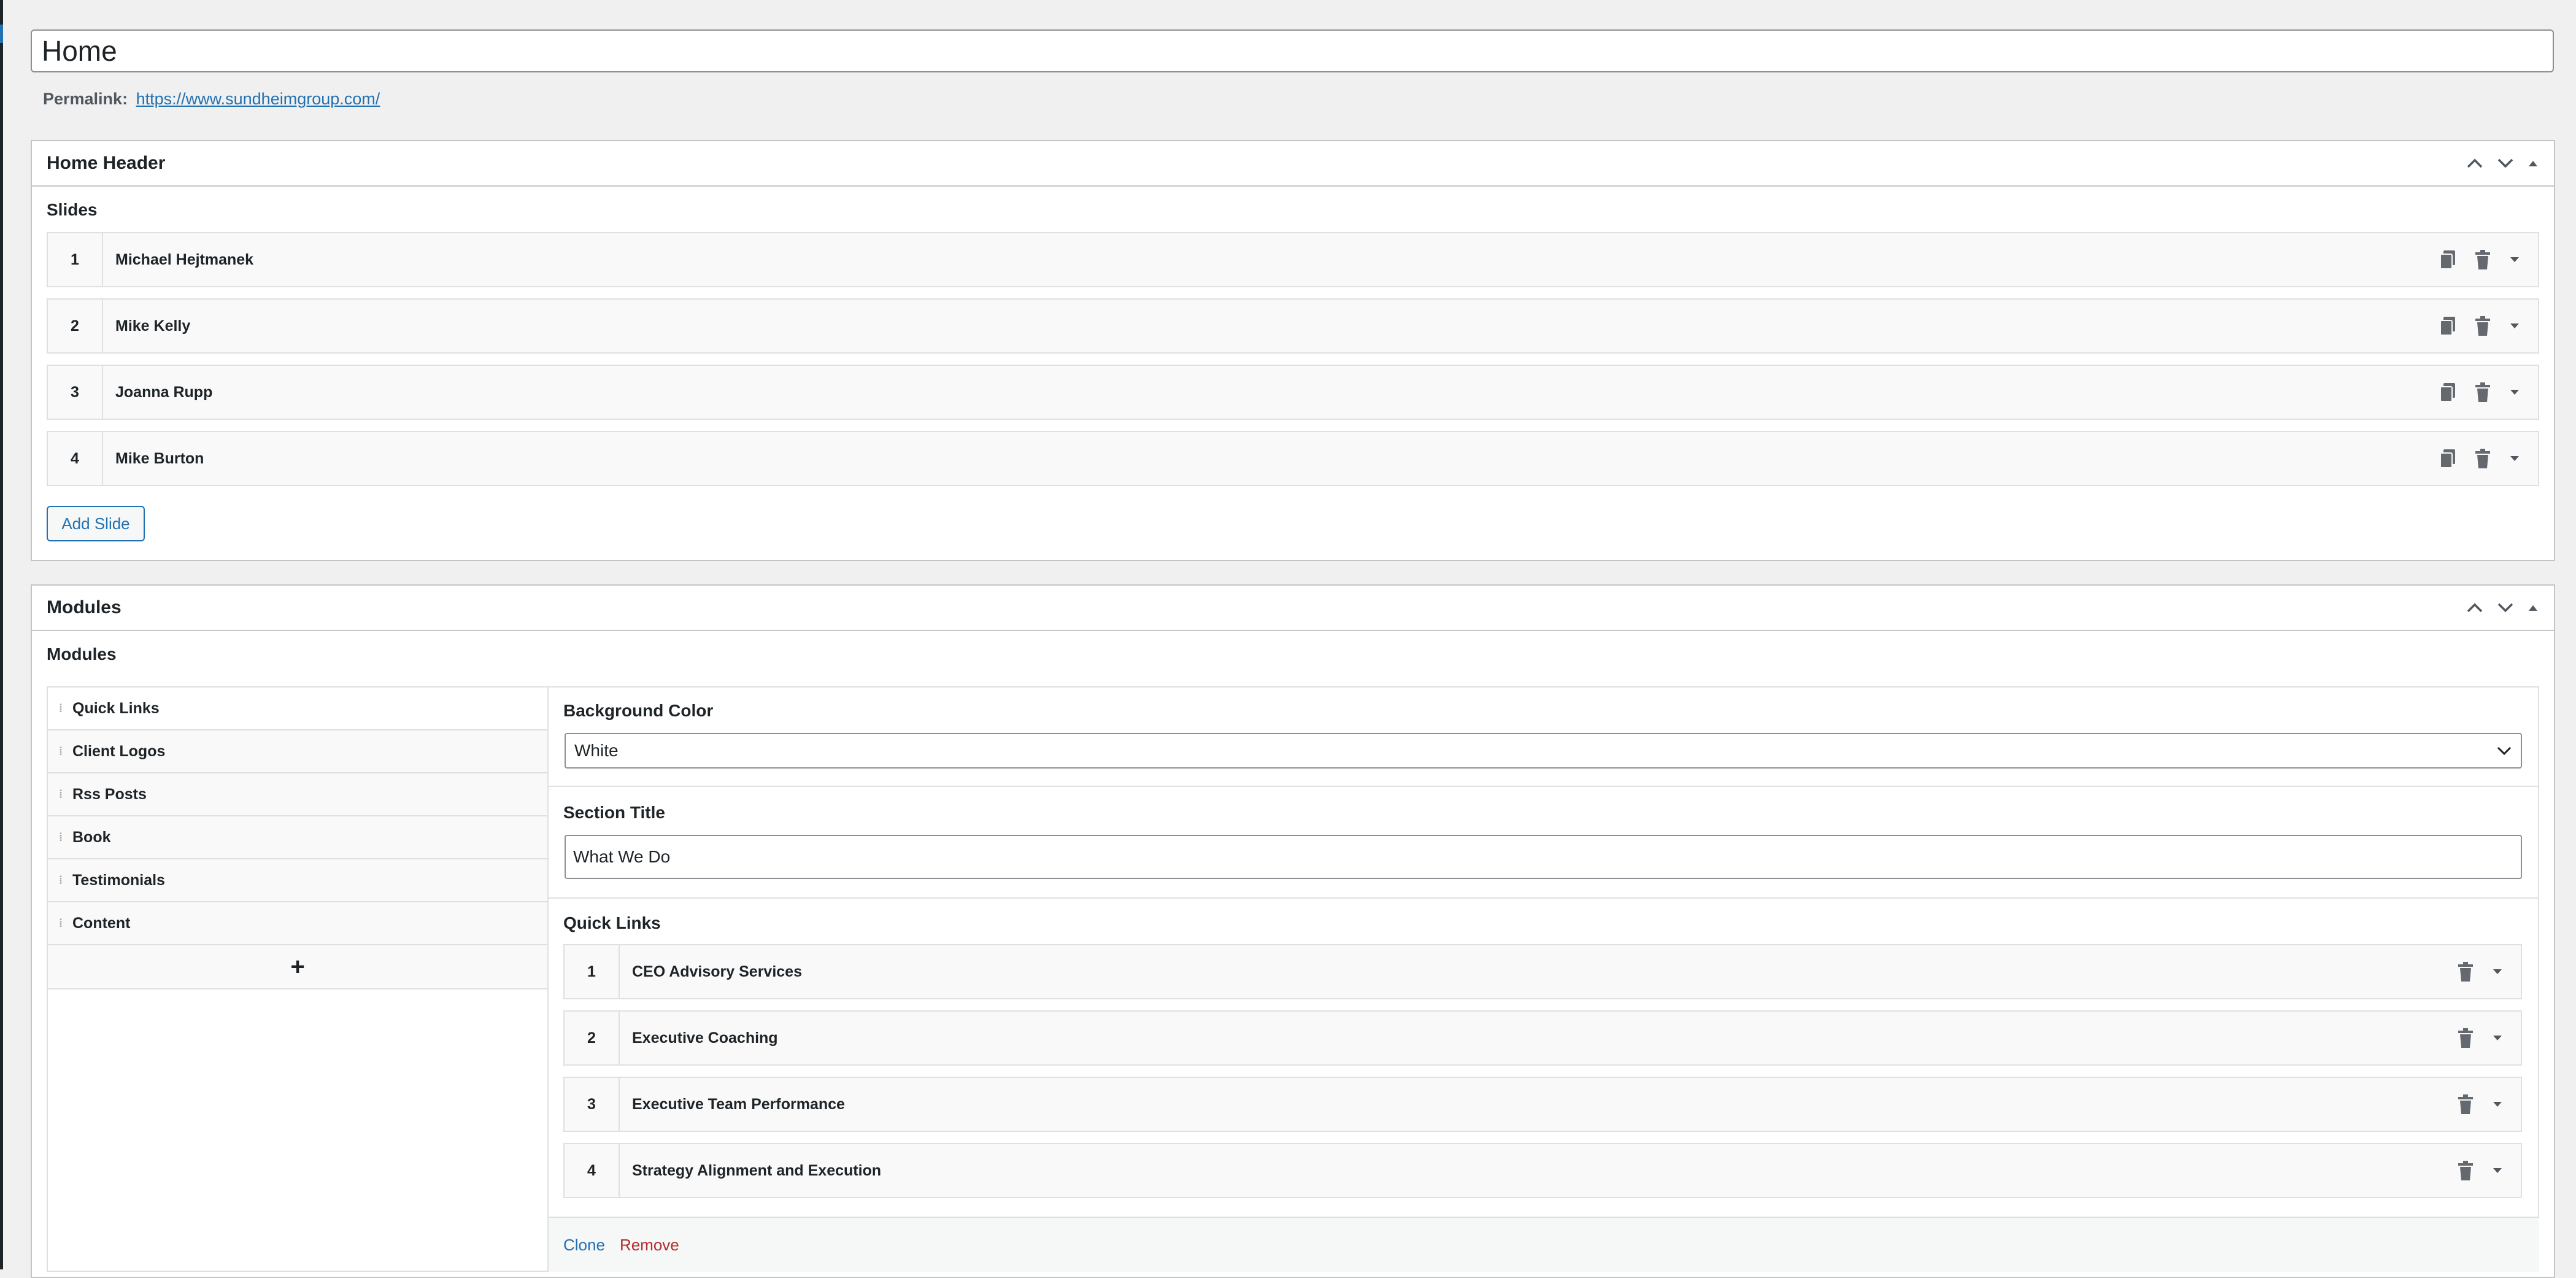 The height and width of the screenshot is (1278, 2576). What do you see at coordinates (1293, 164) in the screenshot?
I see `home-header-metabox-header: Home Header` at bounding box center [1293, 164].